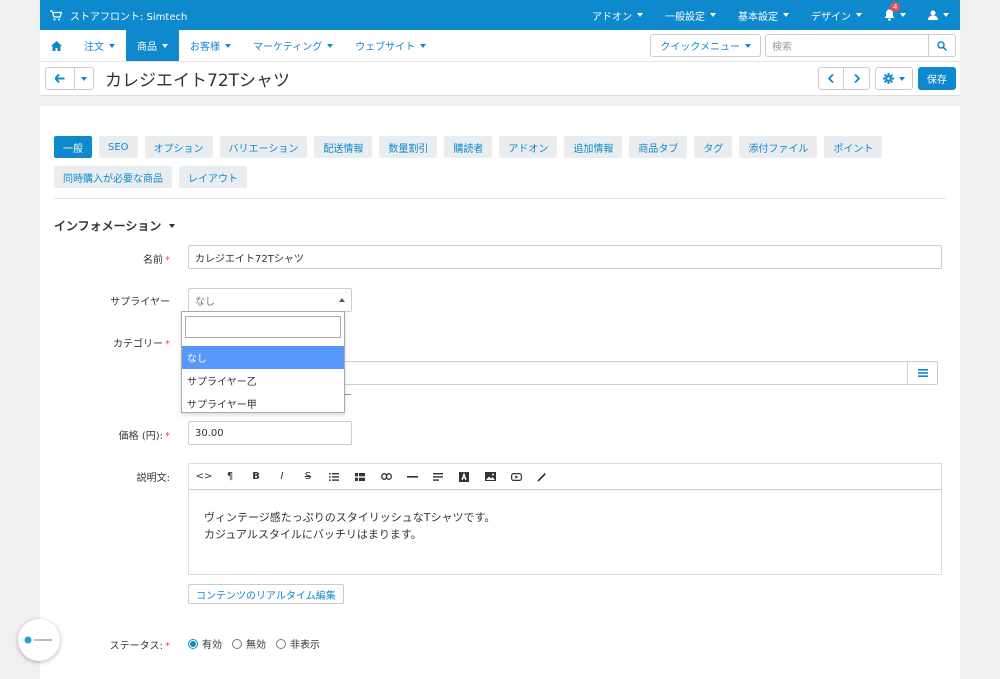  Describe the element at coordinates (118, 147) in the screenshot. I see `tab-seo: SEO` at that location.